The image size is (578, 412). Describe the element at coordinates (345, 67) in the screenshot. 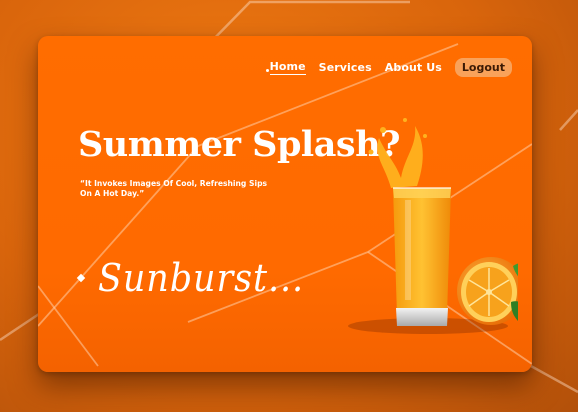

I see `nav-services-link: Services` at that location.